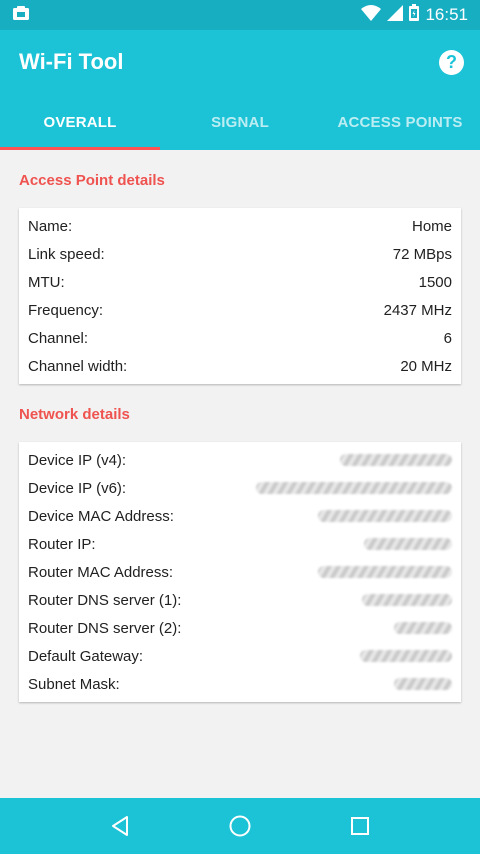  What do you see at coordinates (240, 628) in the screenshot?
I see `table-row: Router DNS server (2):` at bounding box center [240, 628].